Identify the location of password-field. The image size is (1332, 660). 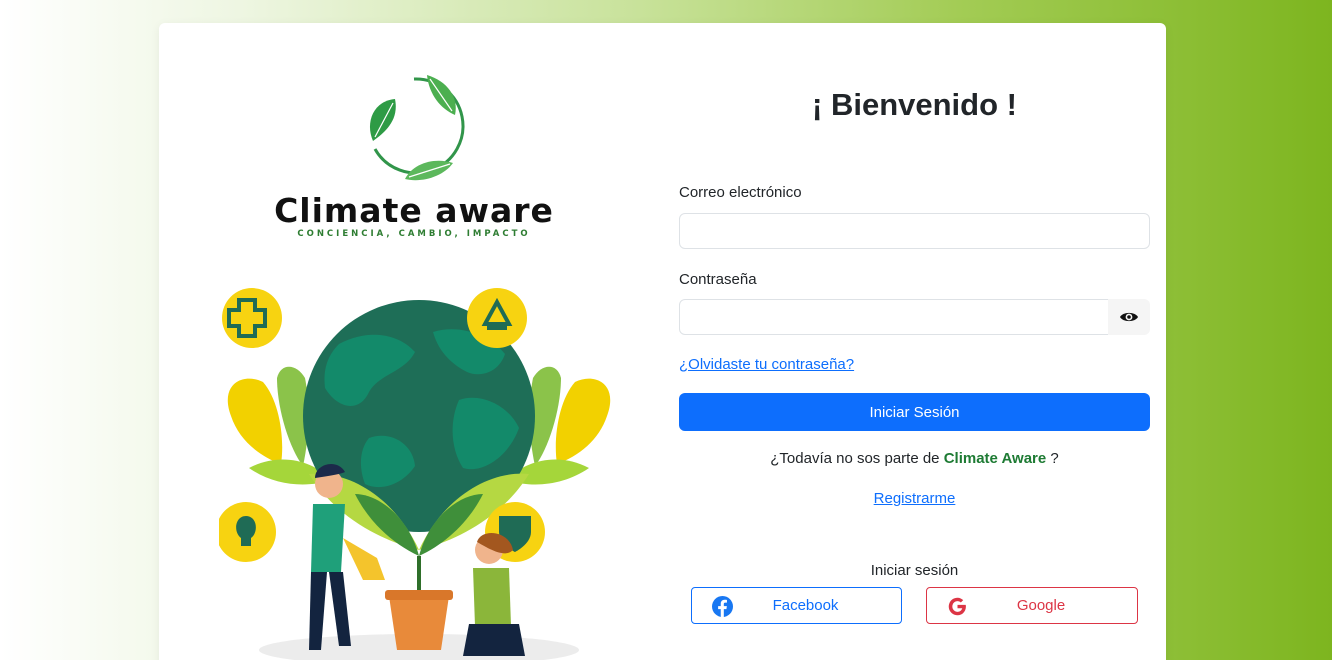
(894, 317).